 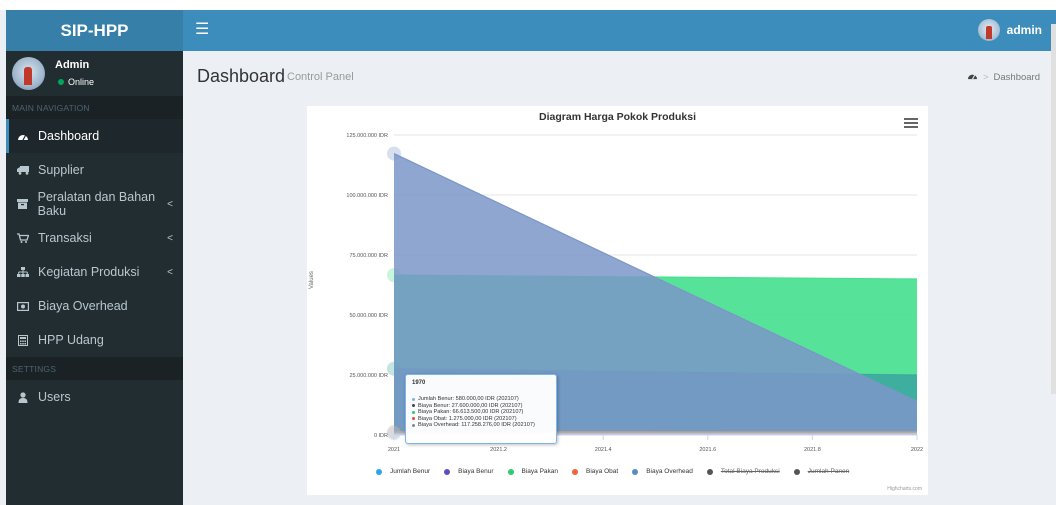 I want to click on sidebar-item-dashboard: Dashboard, so click(x=94, y=136).